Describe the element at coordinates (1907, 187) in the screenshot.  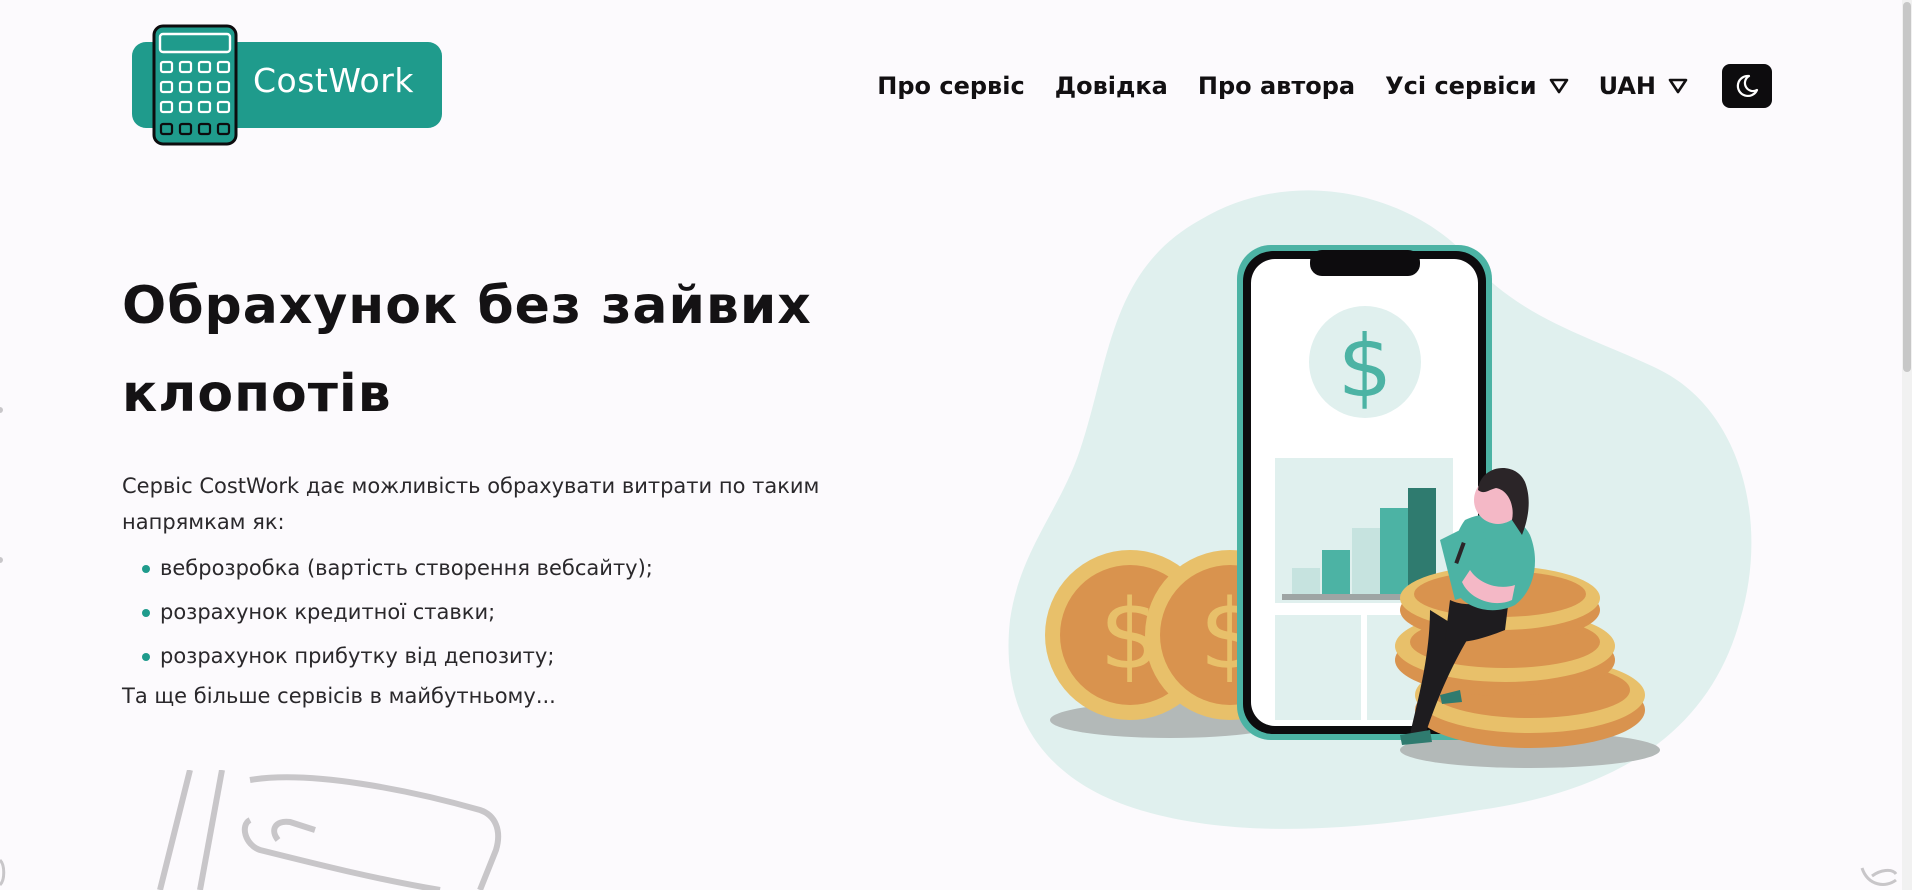
I see `scrollbar-thumb` at that location.